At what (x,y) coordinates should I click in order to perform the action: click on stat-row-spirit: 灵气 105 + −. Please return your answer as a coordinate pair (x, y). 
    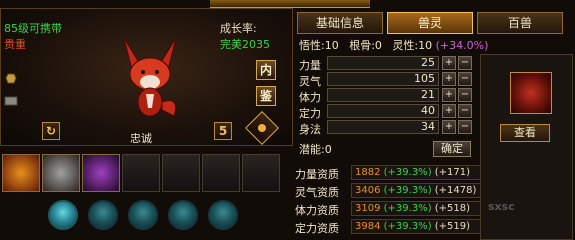
    Looking at the image, I should click on (389, 80).